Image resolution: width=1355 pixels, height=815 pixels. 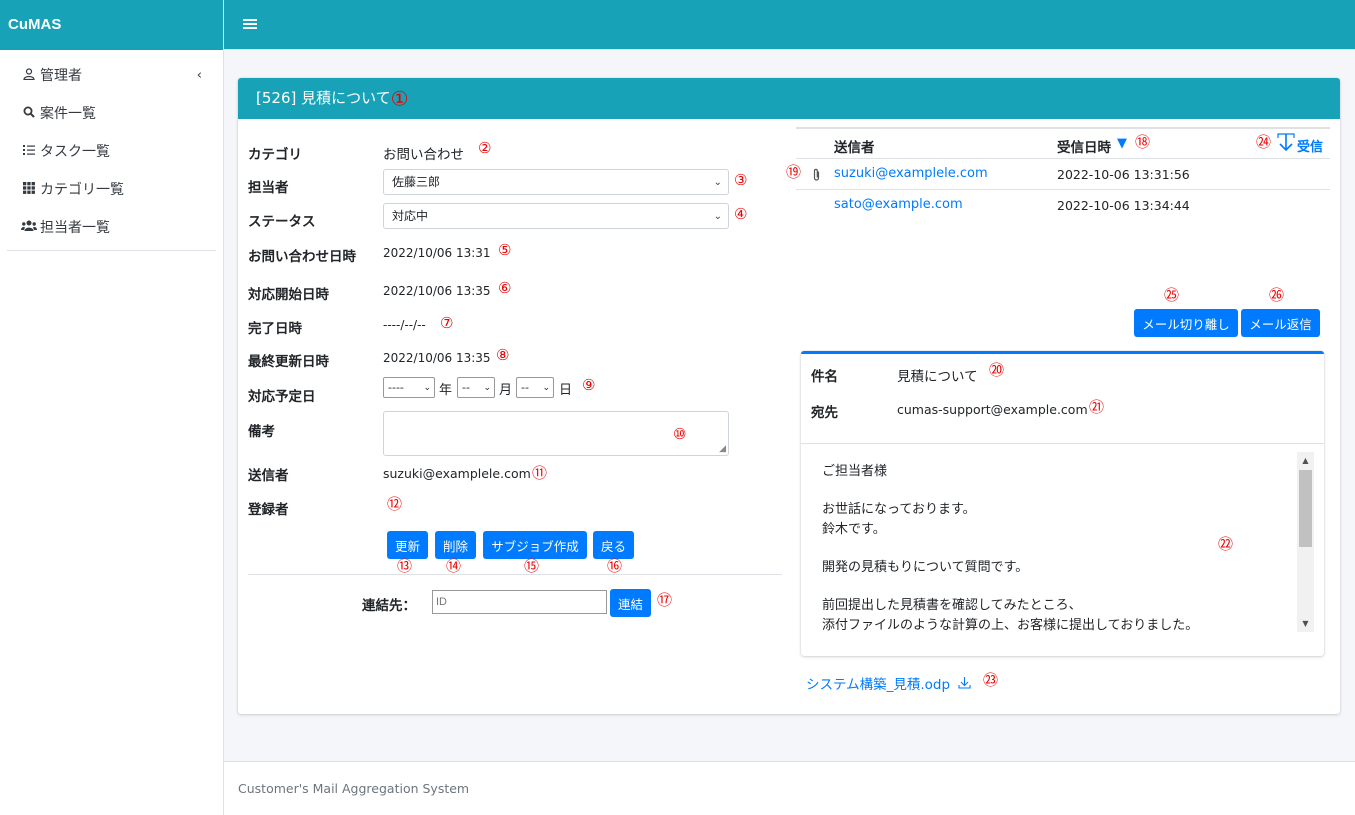 I want to click on scroll-down-icon: ▼, so click(x=1305, y=623).